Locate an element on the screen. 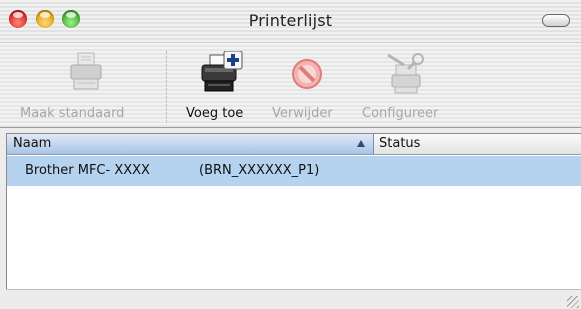 The width and height of the screenshot is (581, 309). delete-button: Verwijder is located at coordinates (310, 85).